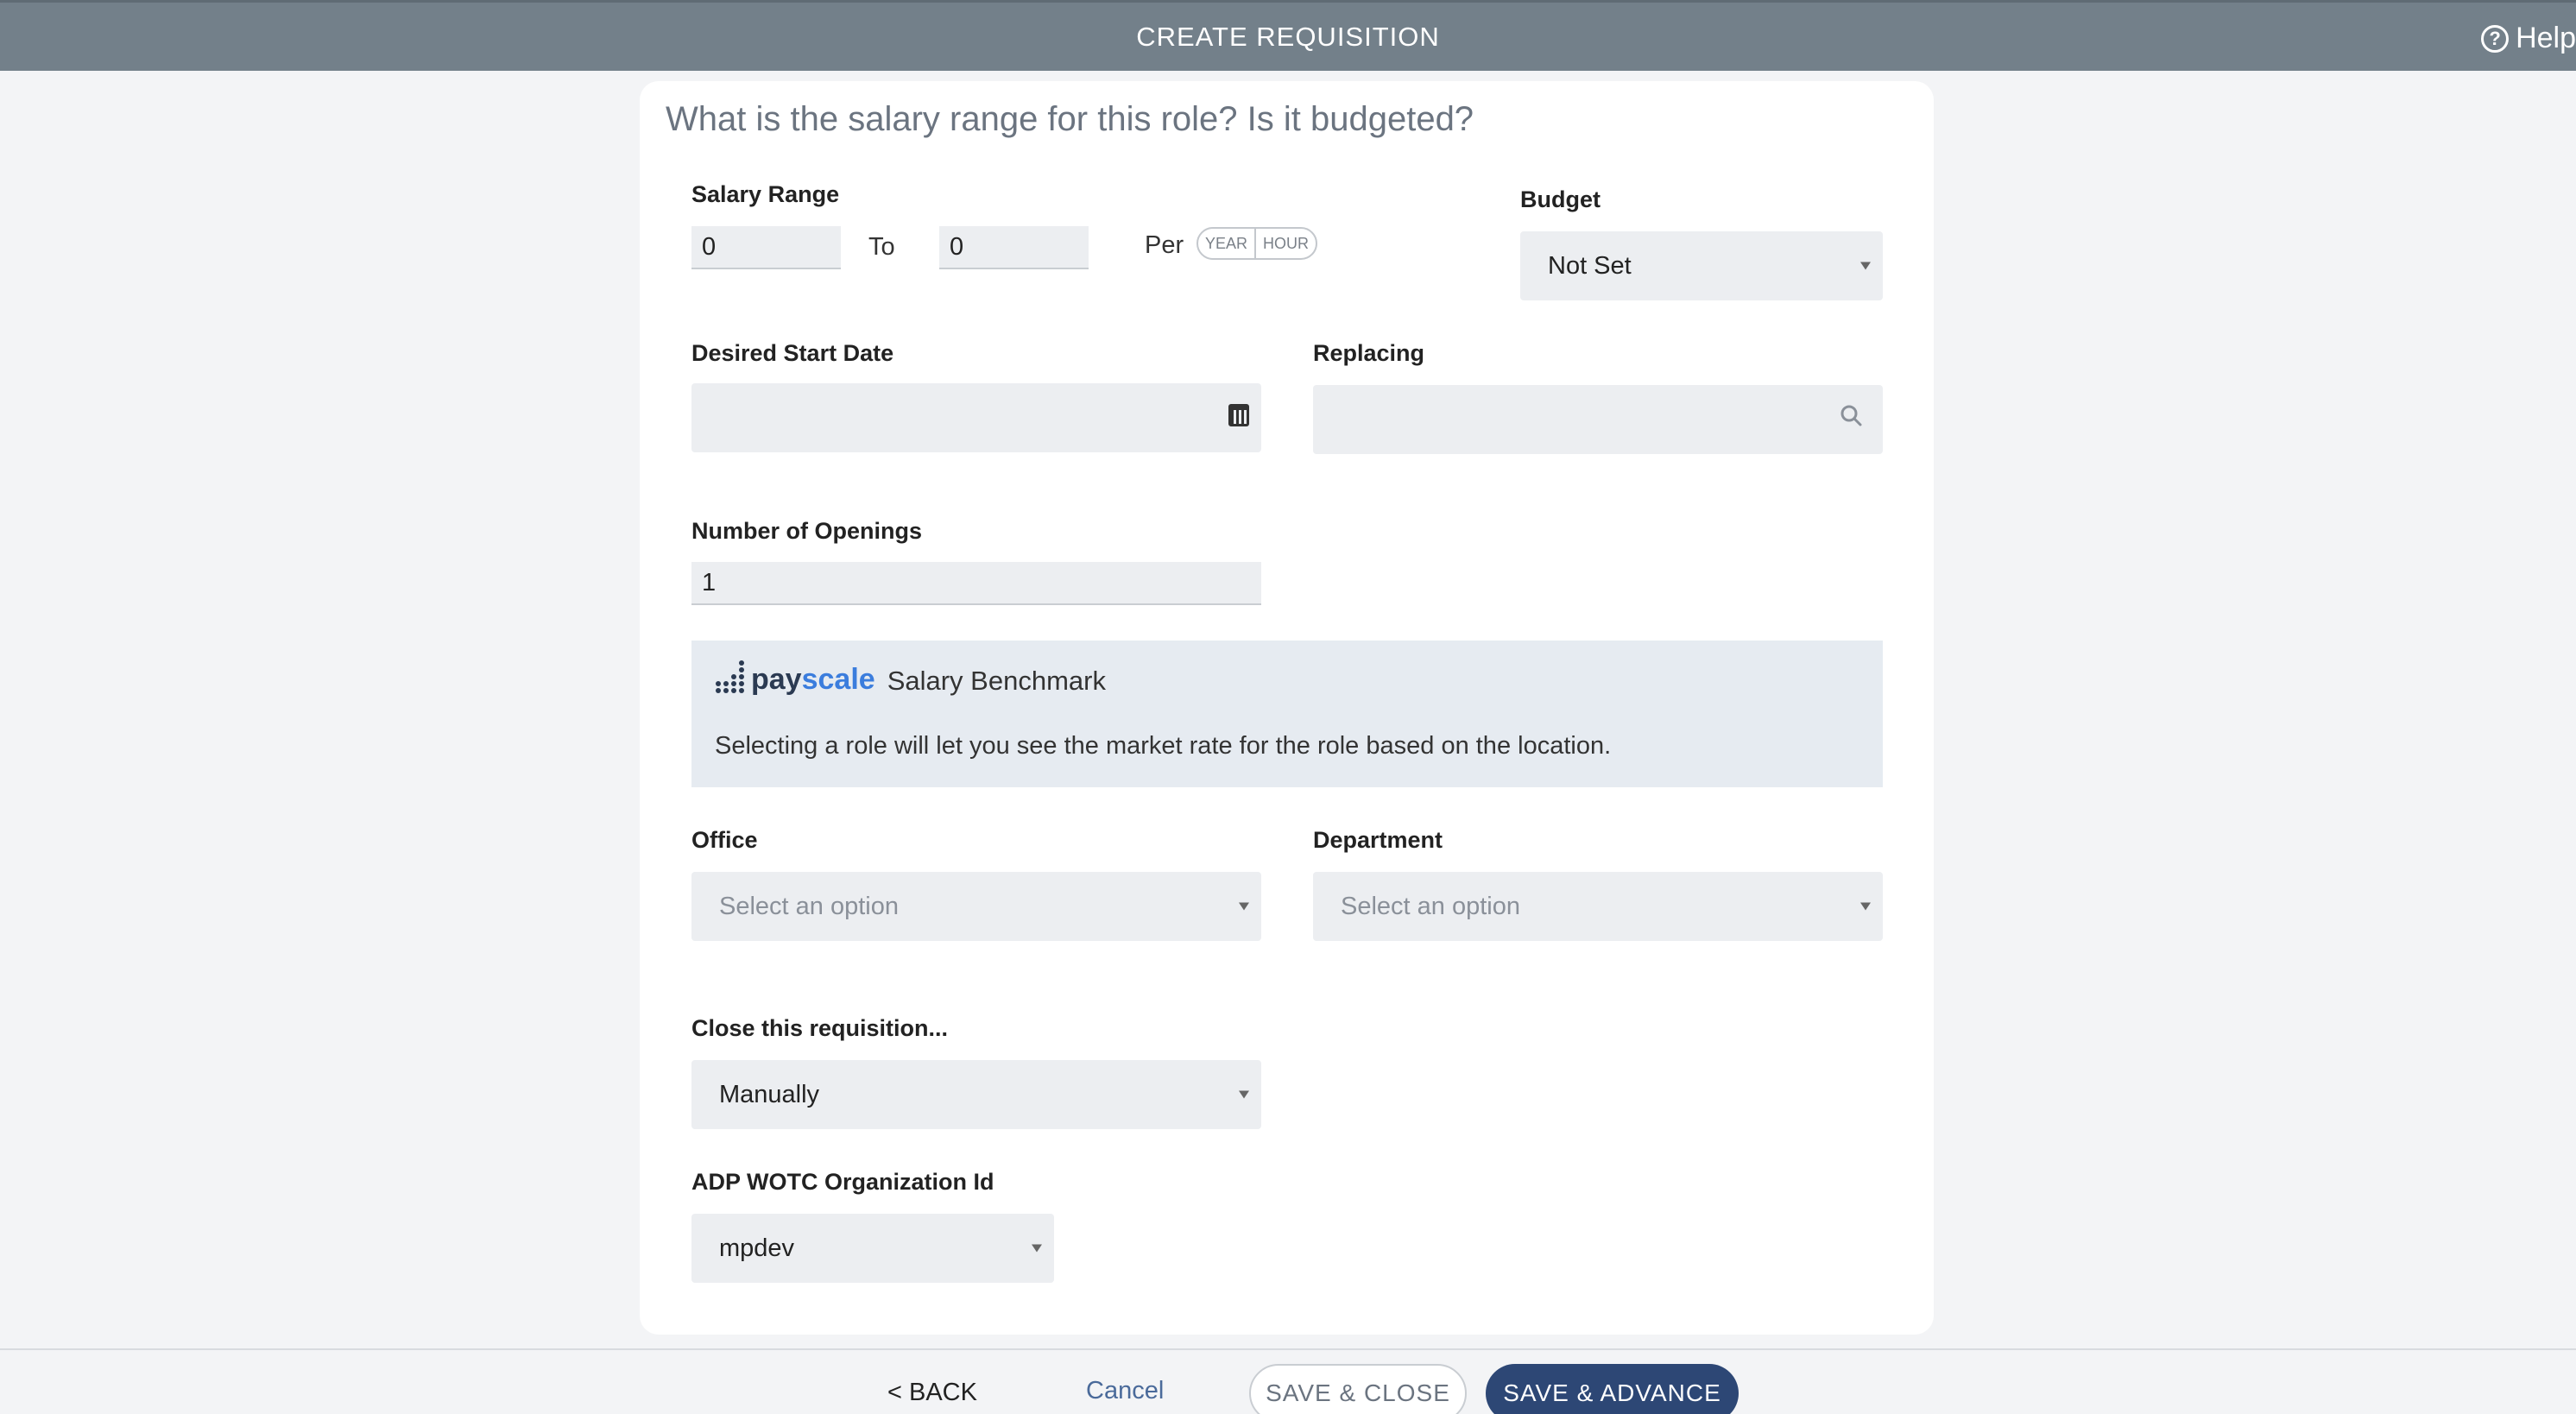  What do you see at coordinates (976, 417) in the screenshot?
I see `start-date-input` at bounding box center [976, 417].